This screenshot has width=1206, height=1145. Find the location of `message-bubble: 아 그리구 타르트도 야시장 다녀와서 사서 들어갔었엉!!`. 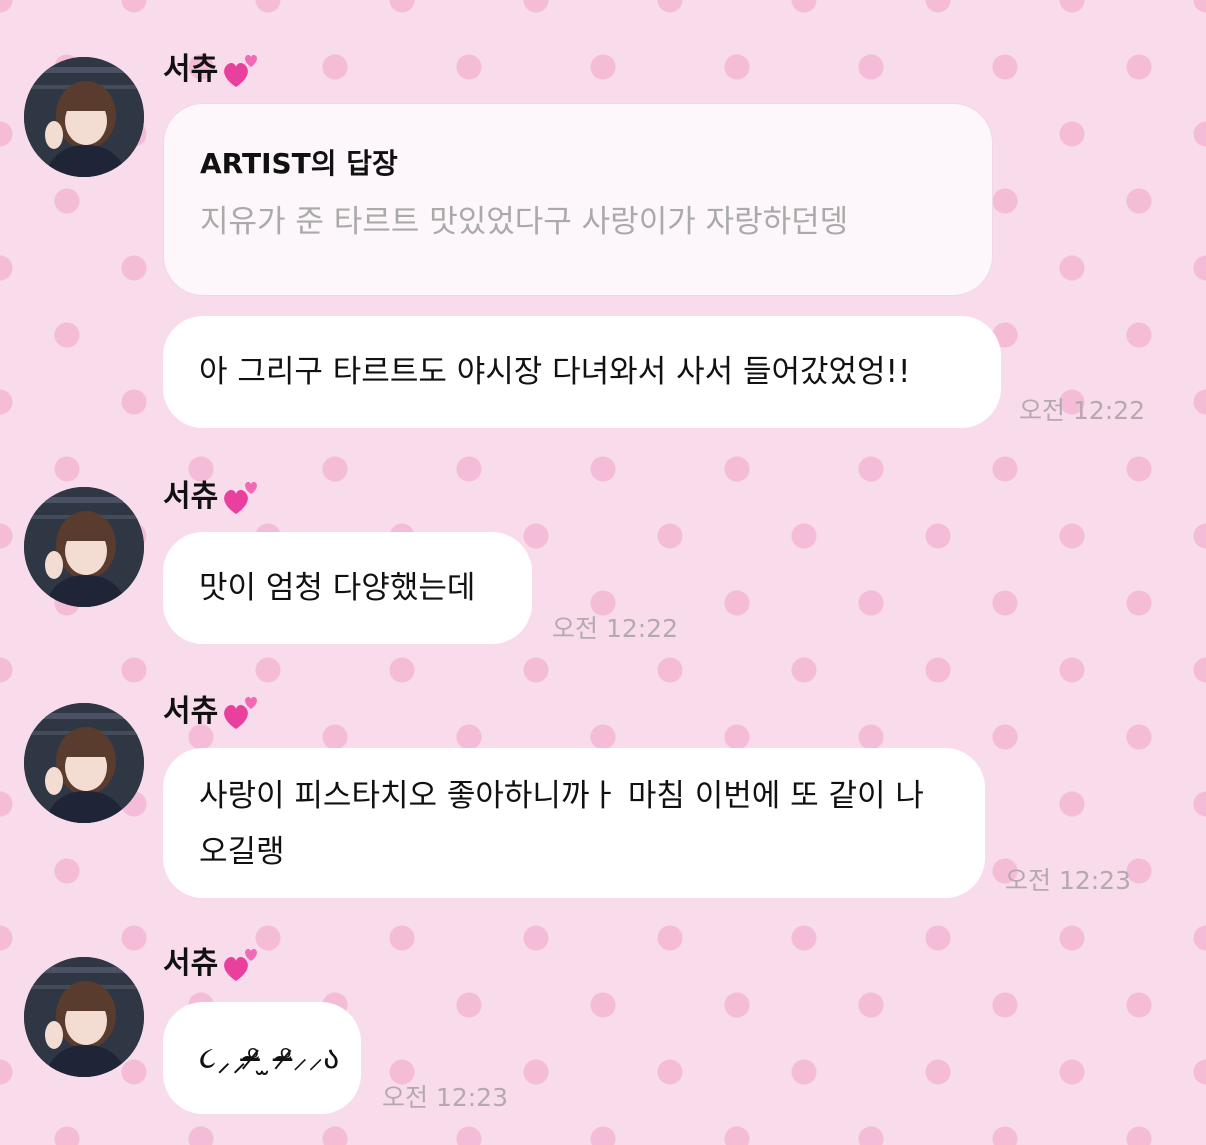

message-bubble: 아 그리구 타르트도 야시장 다녀와서 사서 들어갔었엉!! is located at coordinates (582, 372).